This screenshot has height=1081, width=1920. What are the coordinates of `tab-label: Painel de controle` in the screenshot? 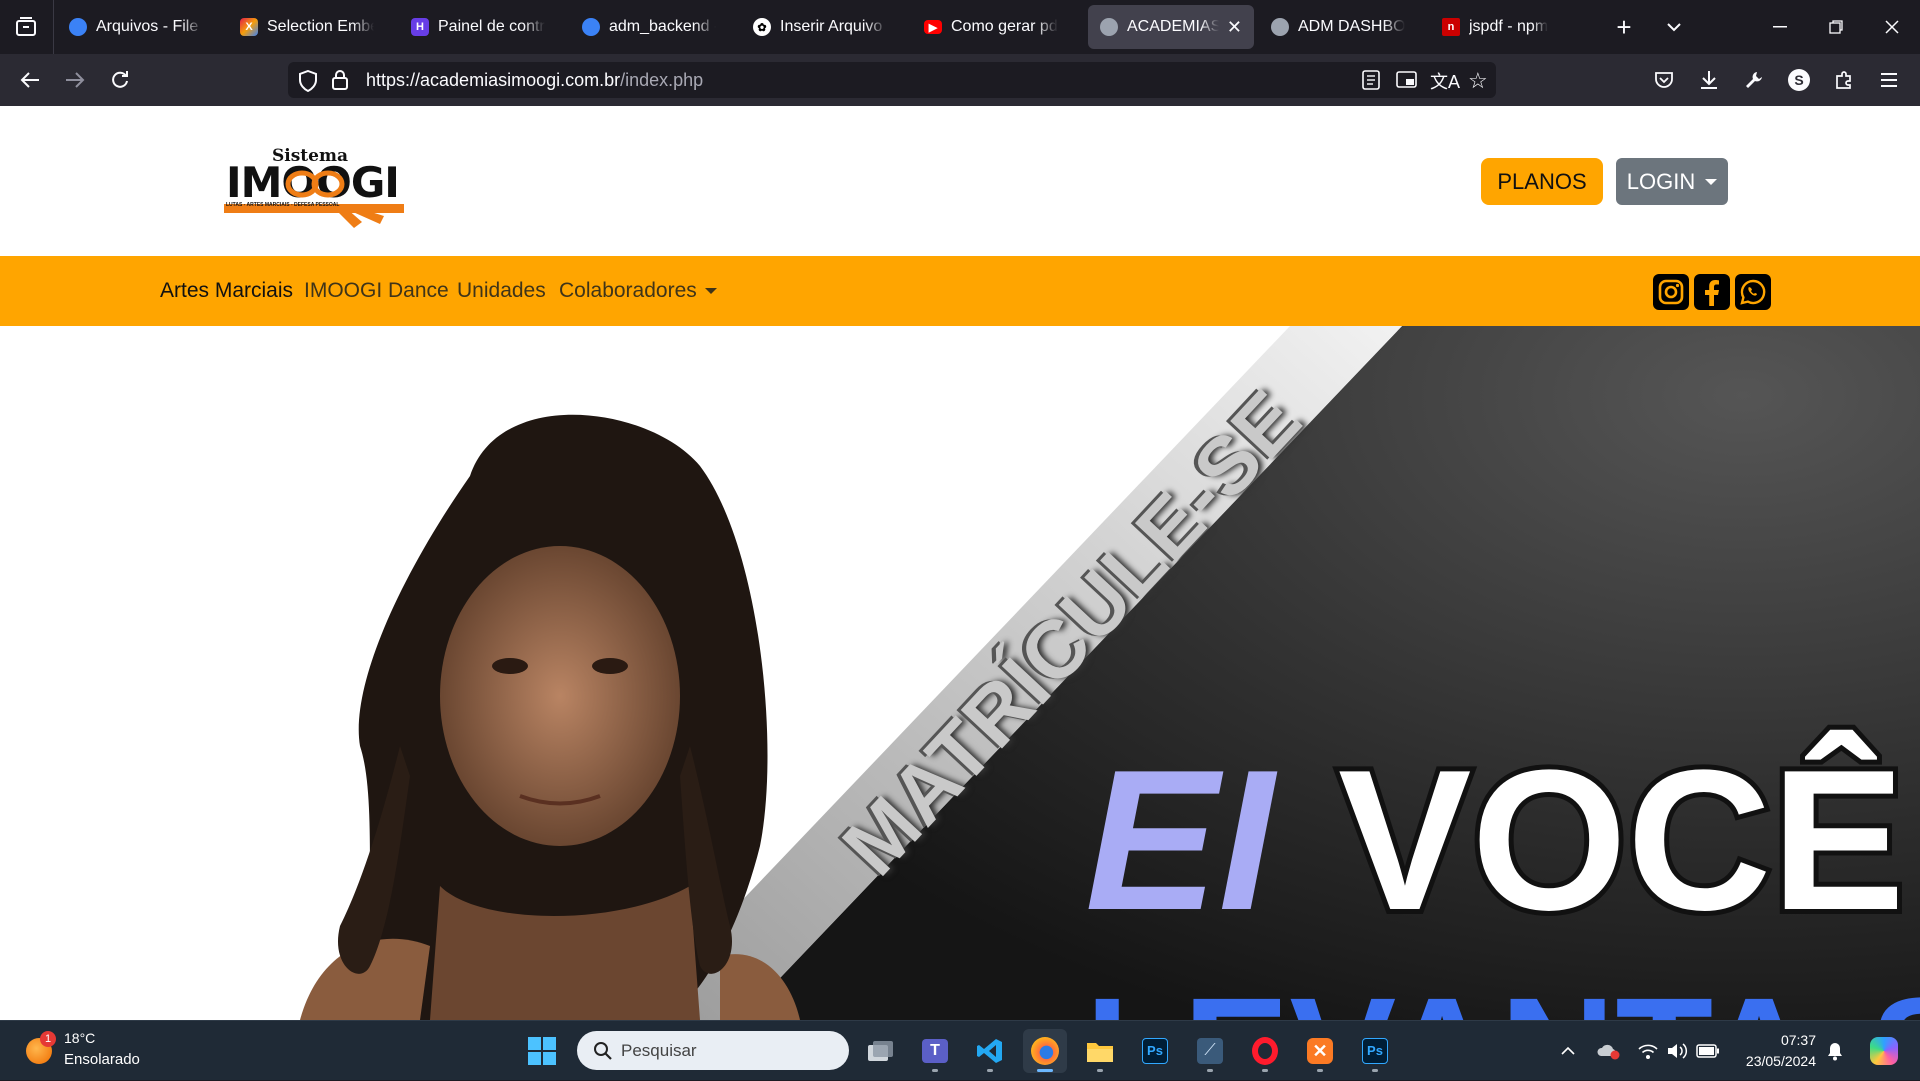 It's located at (491, 26).